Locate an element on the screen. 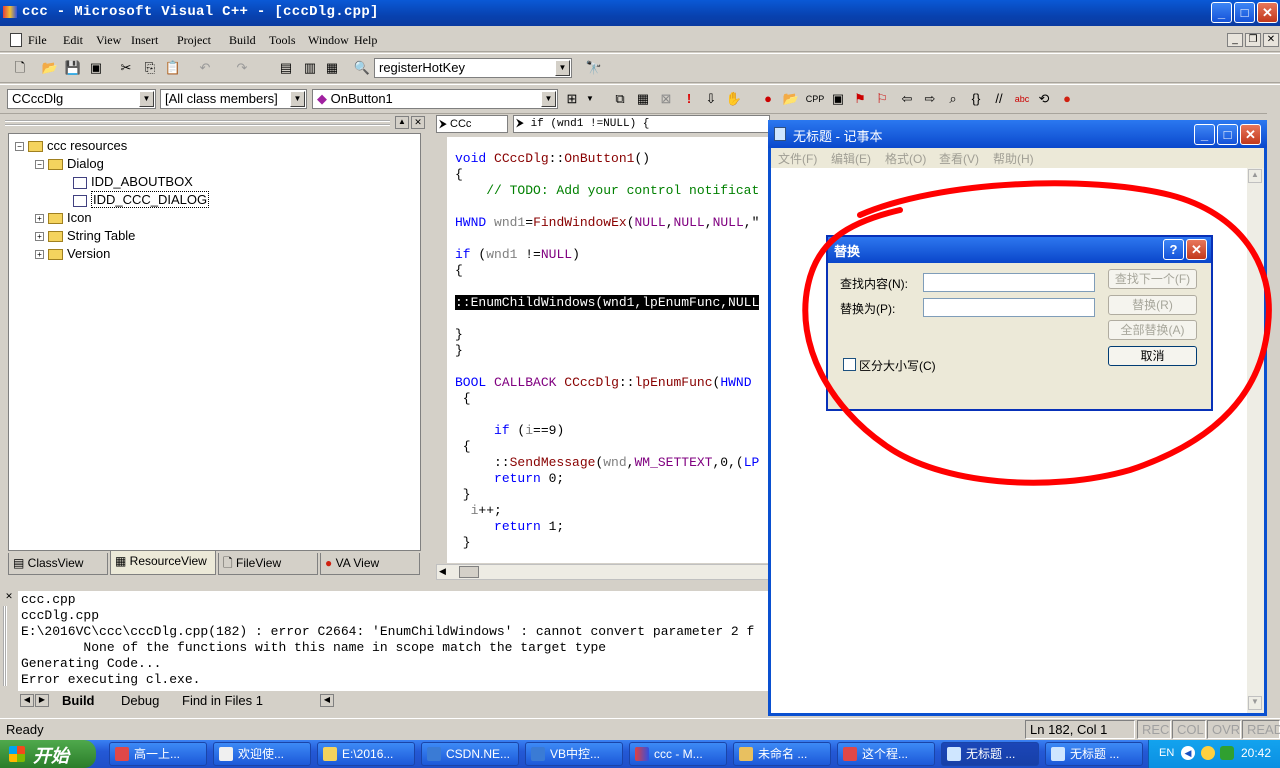 The image size is (1280, 768). build-icon: ▦ is located at coordinates (643, 99).